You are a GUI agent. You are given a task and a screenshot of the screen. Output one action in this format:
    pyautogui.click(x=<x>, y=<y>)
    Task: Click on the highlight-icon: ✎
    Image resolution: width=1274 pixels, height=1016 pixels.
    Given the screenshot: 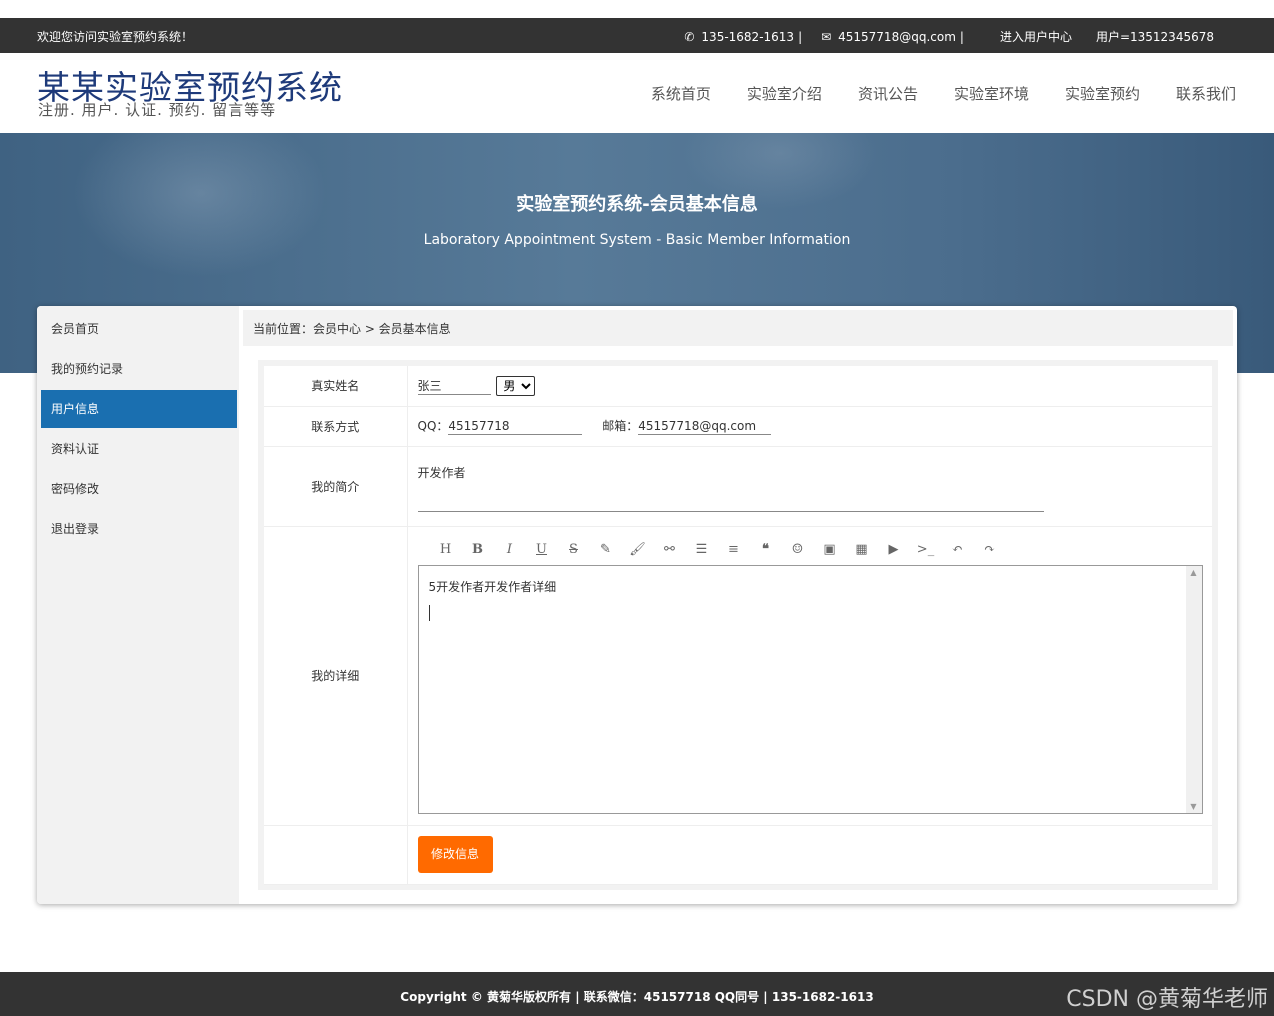 What is the action you would take?
    pyautogui.click(x=606, y=549)
    